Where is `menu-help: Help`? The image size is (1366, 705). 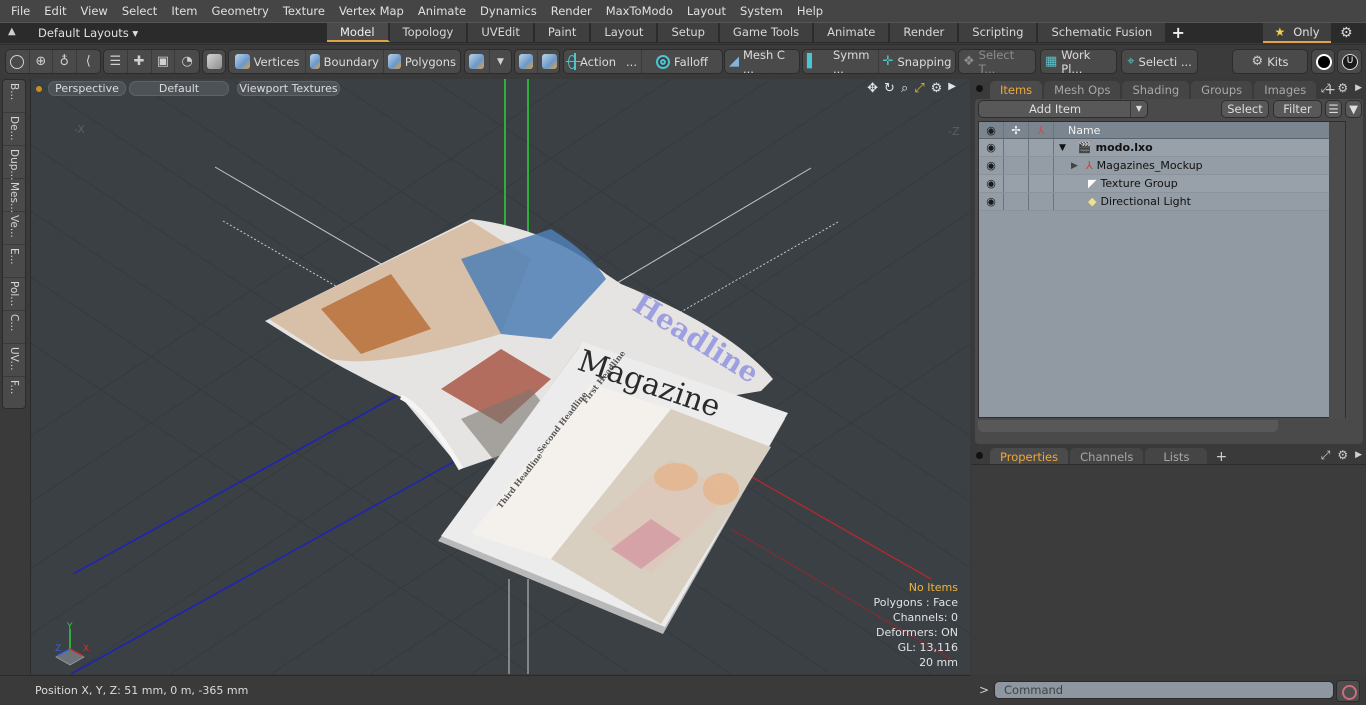
menu-help: Help is located at coordinates (810, 11).